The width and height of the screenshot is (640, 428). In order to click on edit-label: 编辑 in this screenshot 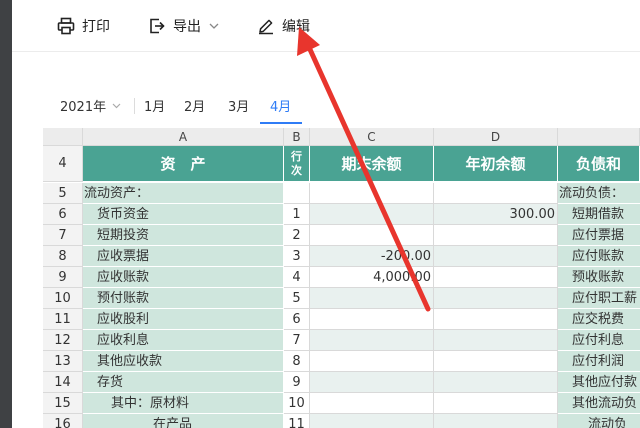, I will do `click(296, 27)`.